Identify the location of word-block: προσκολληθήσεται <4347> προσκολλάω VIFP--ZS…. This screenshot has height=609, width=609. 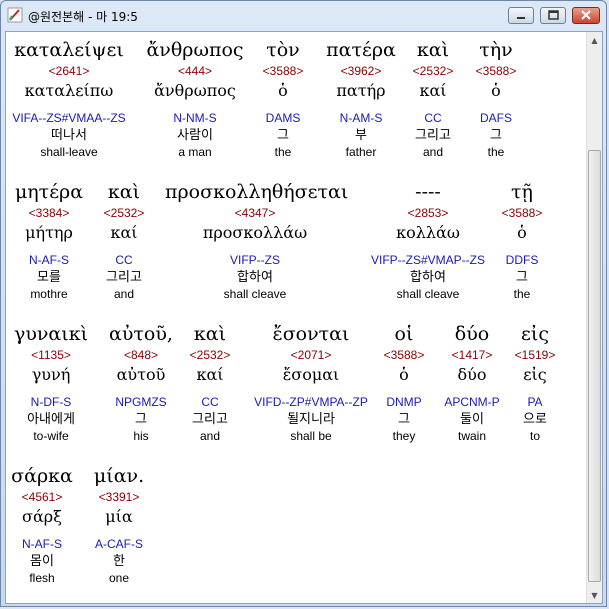
(257, 240).